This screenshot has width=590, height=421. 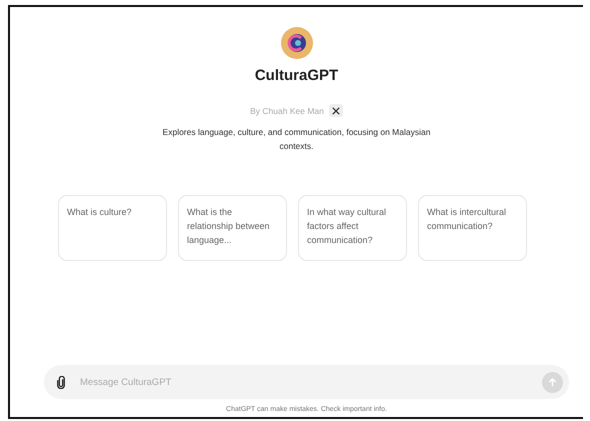 What do you see at coordinates (552, 382) in the screenshot?
I see `arrow-up-icon` at bounding box center [552, 382].